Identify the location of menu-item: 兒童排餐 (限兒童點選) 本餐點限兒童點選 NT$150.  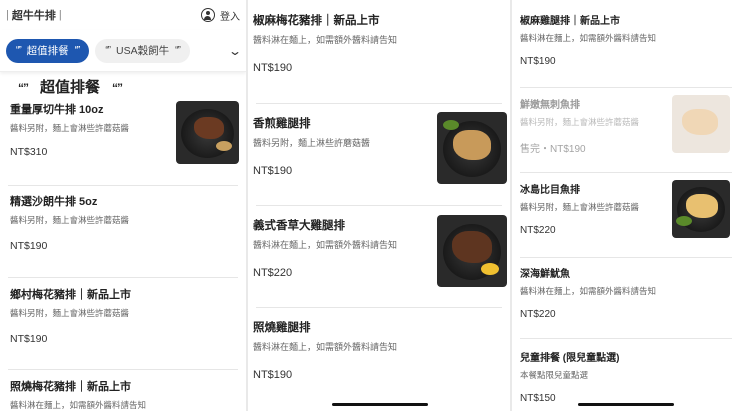
(626, 376).